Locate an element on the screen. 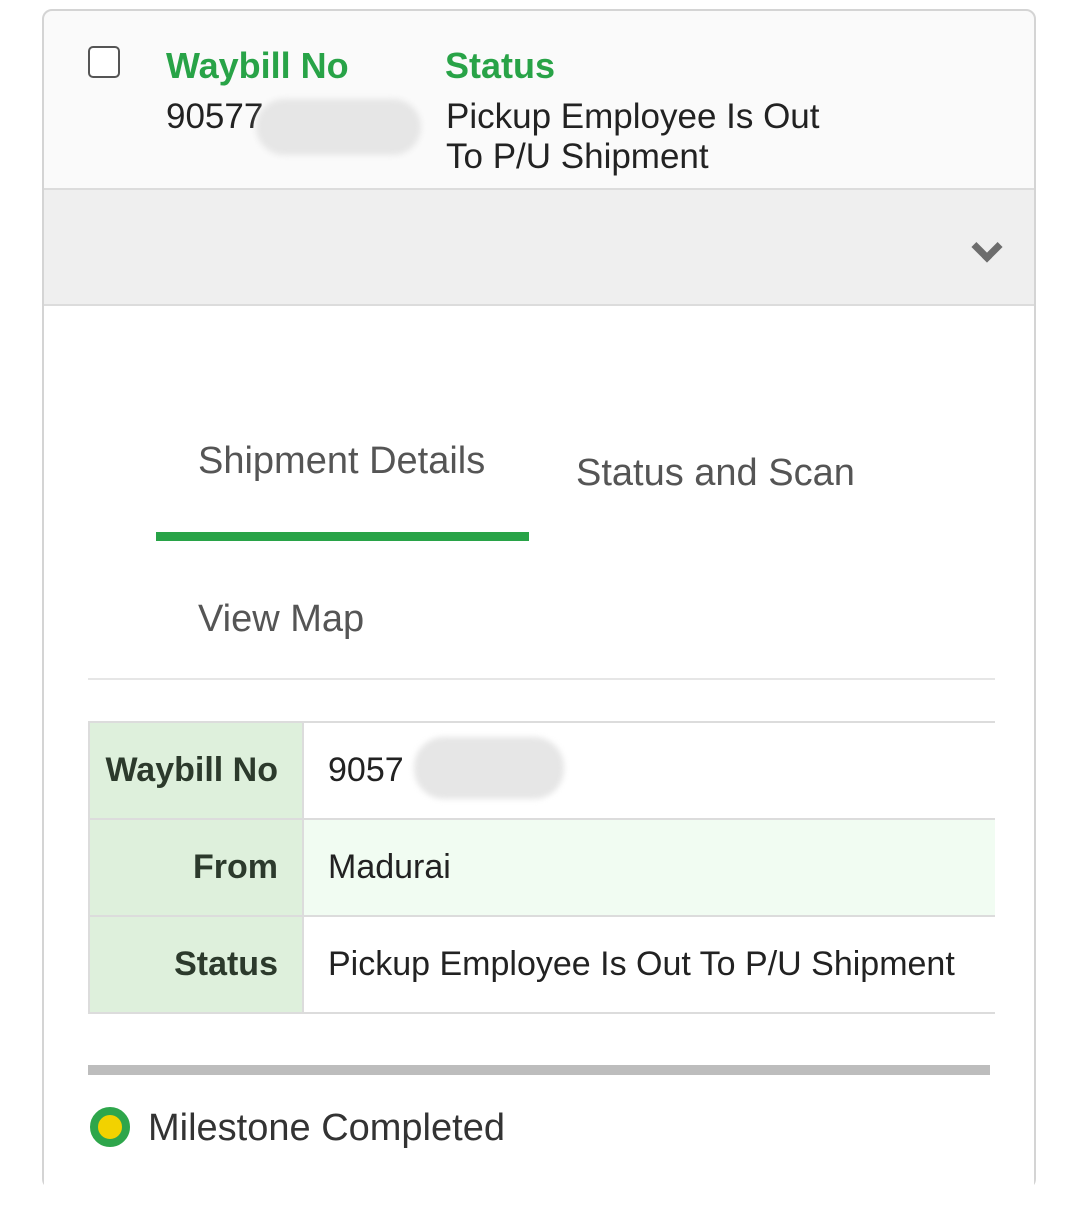 Image resolution: width=1080 pixels, height=1206 pixels. milestone-legend-label: Milestone Completed is located at coordinates (326, 1128).